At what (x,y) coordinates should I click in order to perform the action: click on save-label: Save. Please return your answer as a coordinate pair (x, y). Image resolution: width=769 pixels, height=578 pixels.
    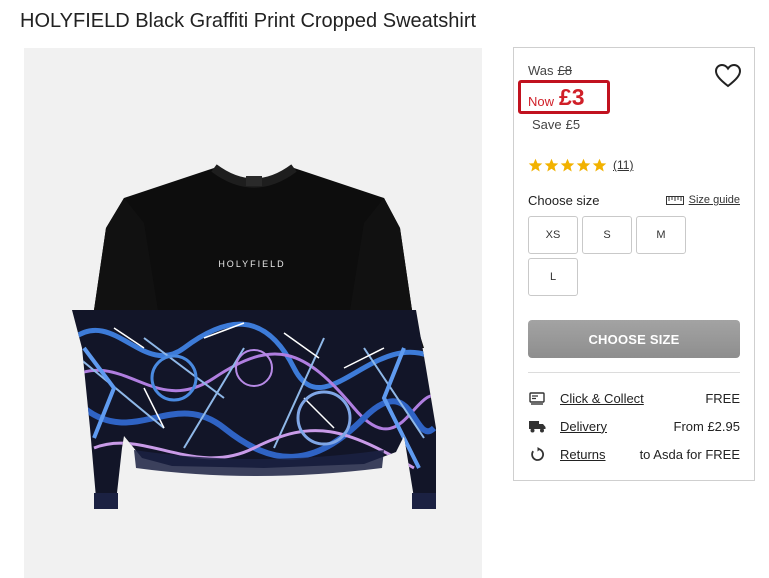
    Looking at the image, I should click on (547, 124).